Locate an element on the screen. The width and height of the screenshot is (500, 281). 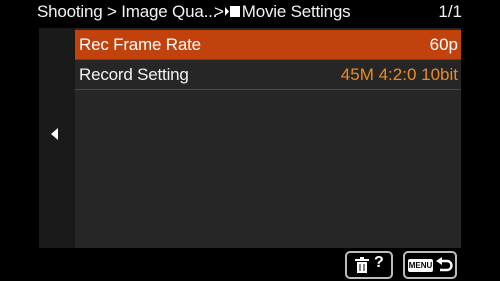
divider is located at coordinates (268, 89).